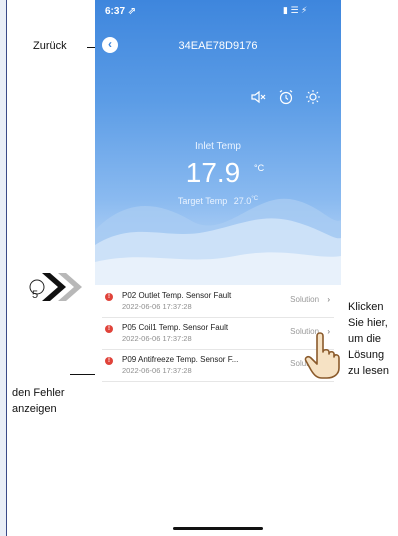  Describe the element at coordinates (323, 355) in the screenshot. I see `pointing-hand-icon` at that location.